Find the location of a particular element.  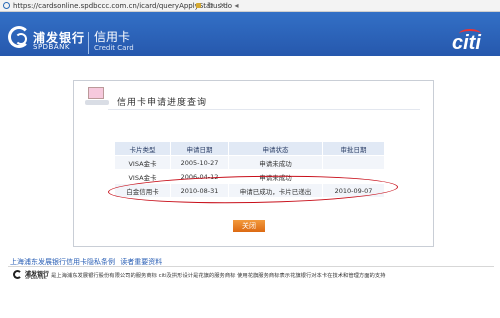

computer-illustration-icon is located at coordinates (97, 97).